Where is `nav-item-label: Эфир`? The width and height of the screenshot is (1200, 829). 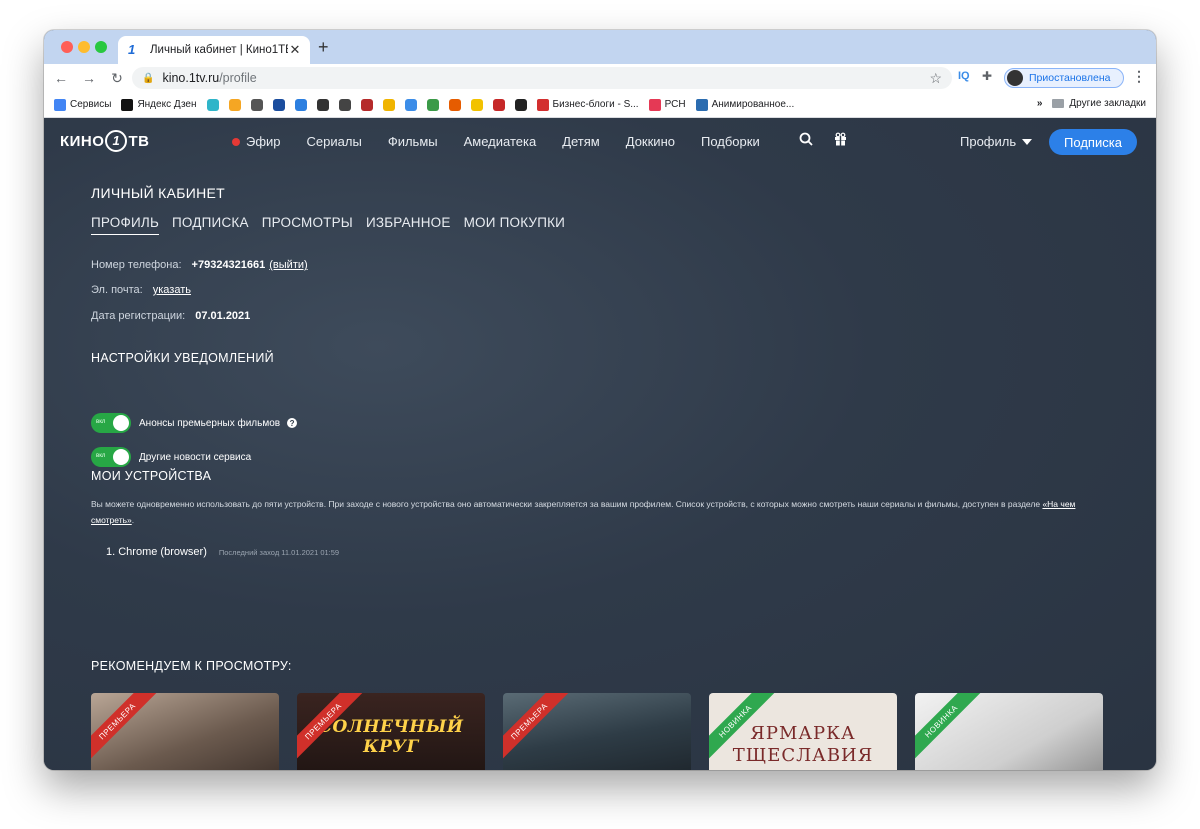
nav-item-label: Эфир is located at coordinates (263, 141).